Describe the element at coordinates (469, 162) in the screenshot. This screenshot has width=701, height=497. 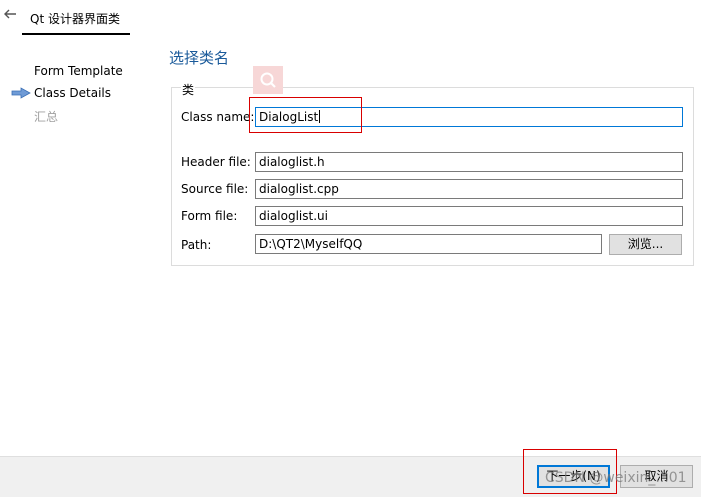
I see `header-file-input: dialoglist.h` at that location.